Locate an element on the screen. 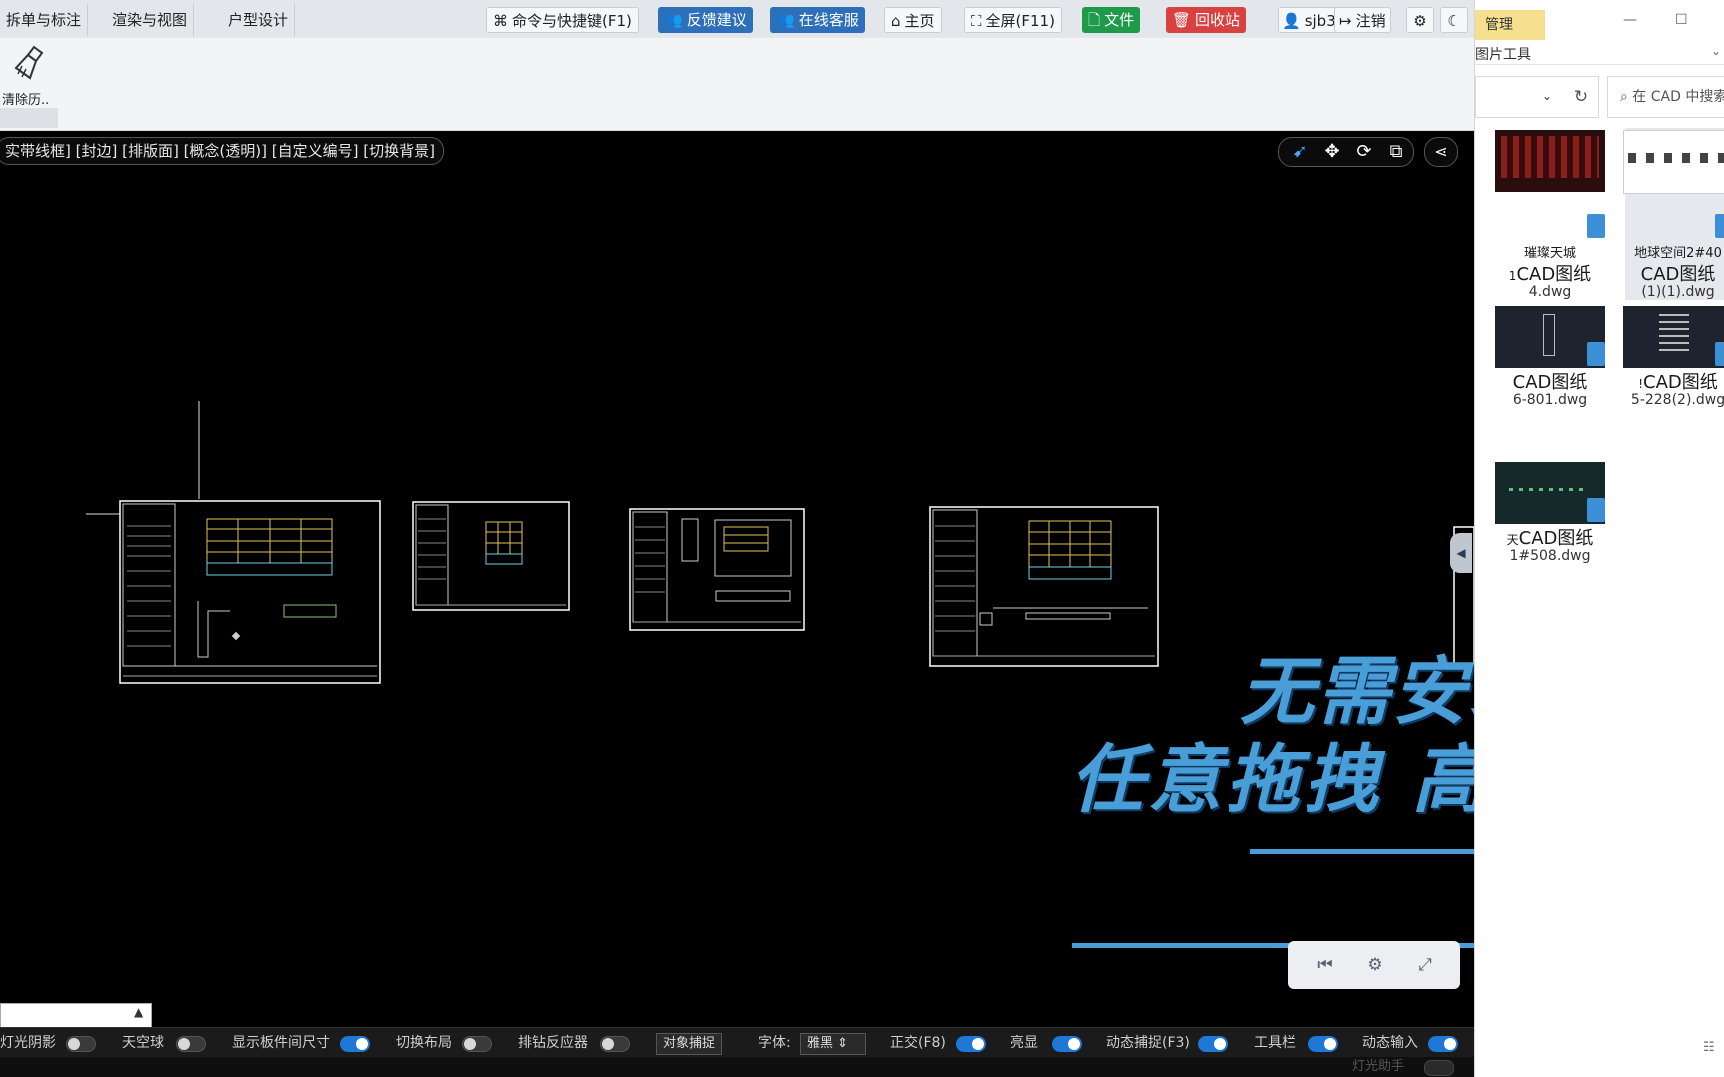 The width and height of the screenshot is (1724, 1077). ribbon-group-strip is located at coordinates (29, 118).